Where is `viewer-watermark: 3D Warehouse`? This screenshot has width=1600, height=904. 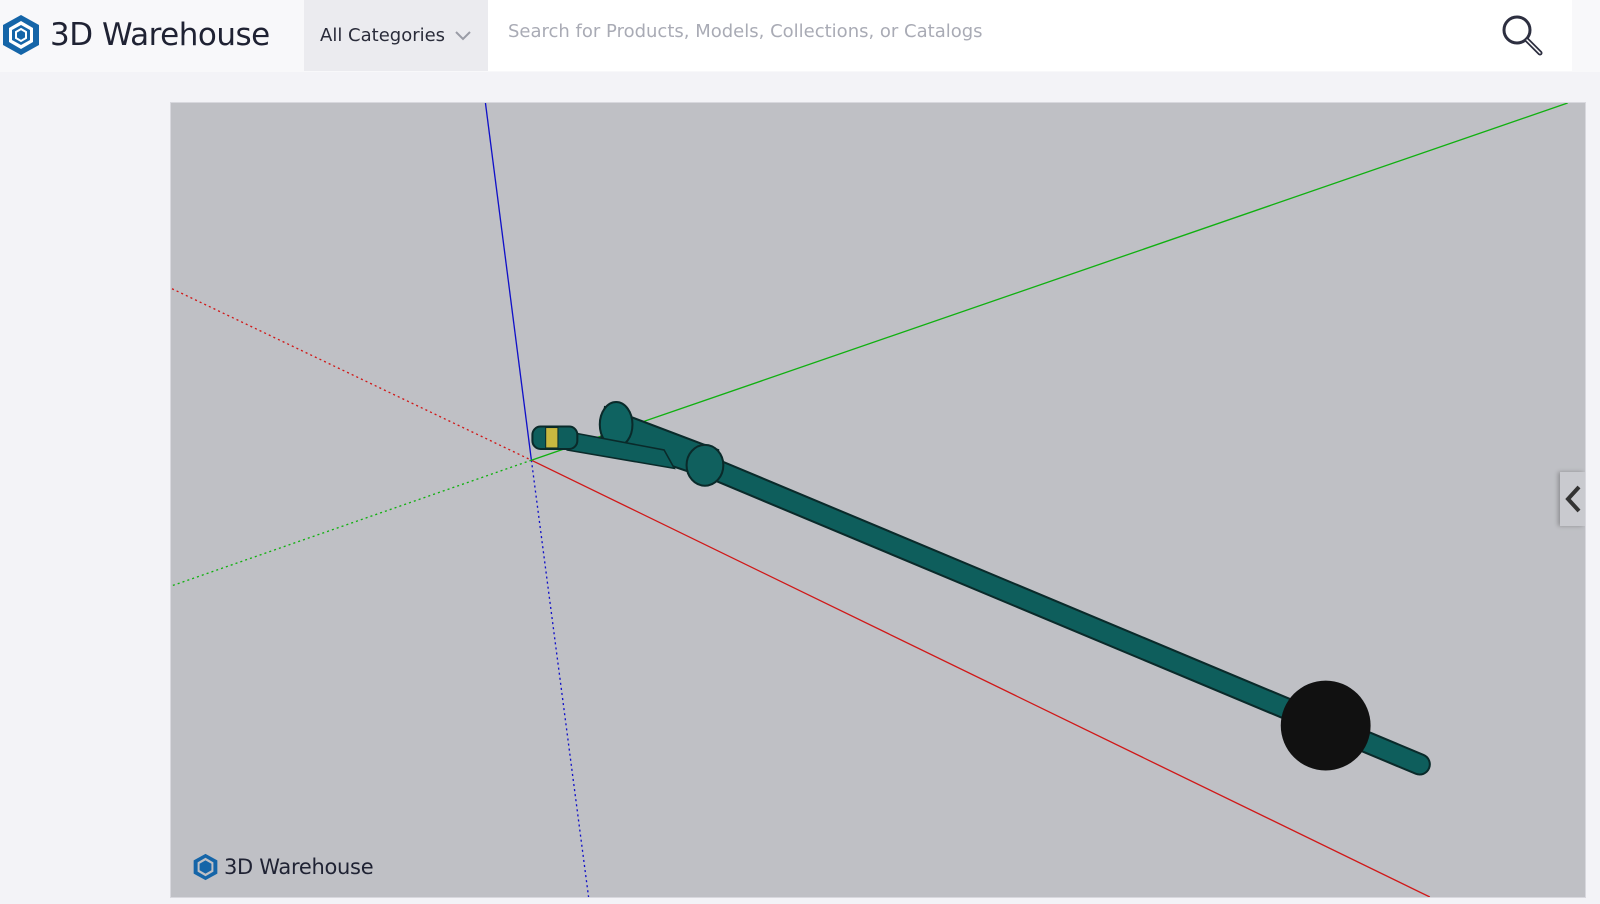
viewer-watermark: 3D Warehouse is located at coordinates (283, 867).